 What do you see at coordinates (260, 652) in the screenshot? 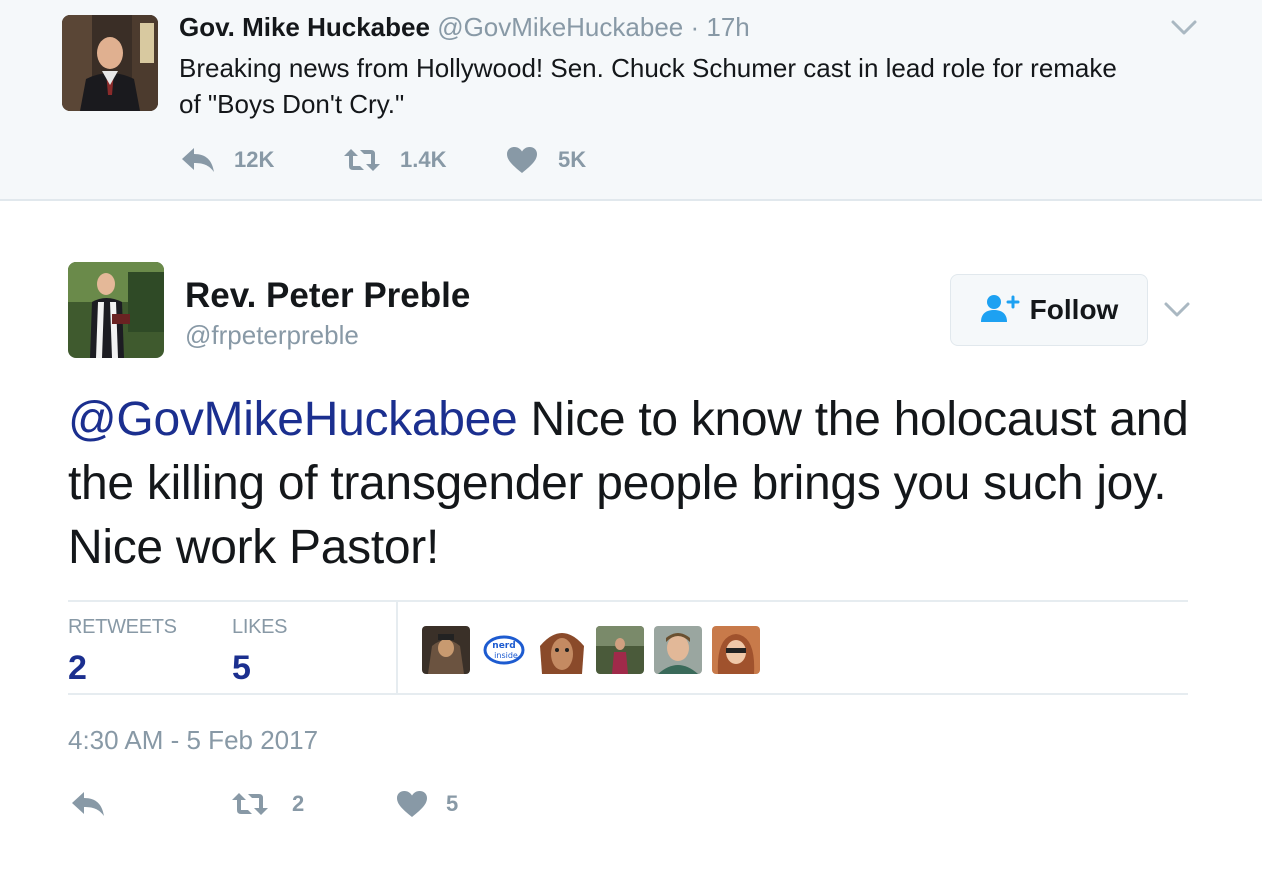
I see `likes-stat: LIKES 5` at bounding box center [260, 652].